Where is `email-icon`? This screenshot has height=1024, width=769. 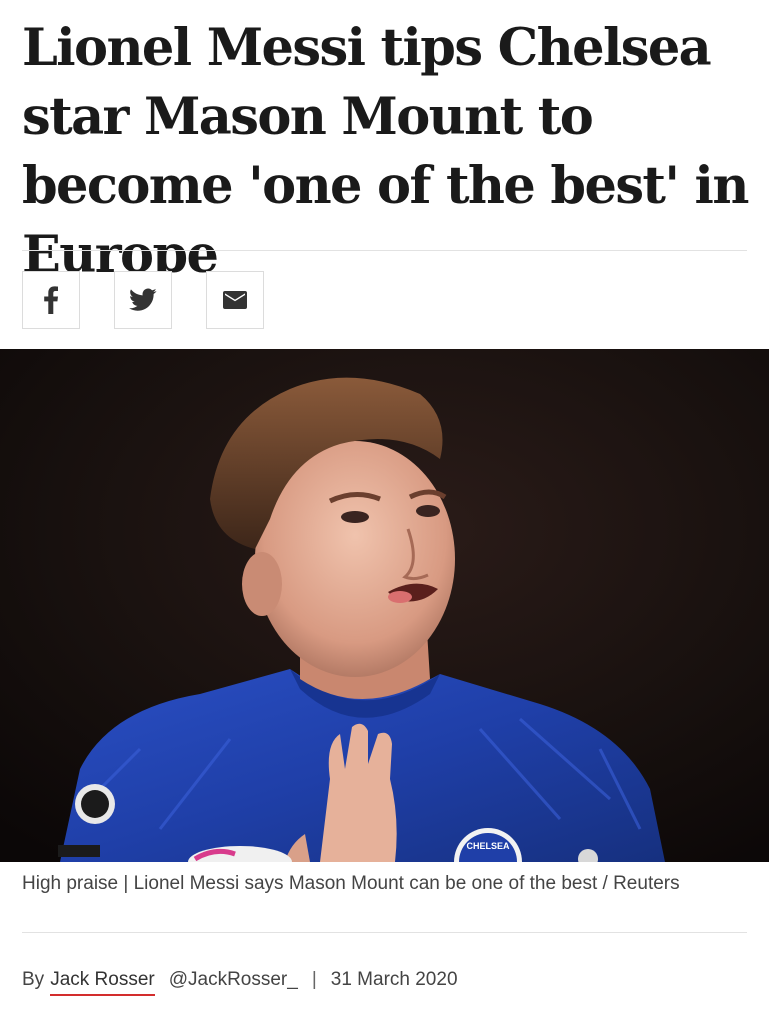
email-icon is located at coordinates (235, 300).